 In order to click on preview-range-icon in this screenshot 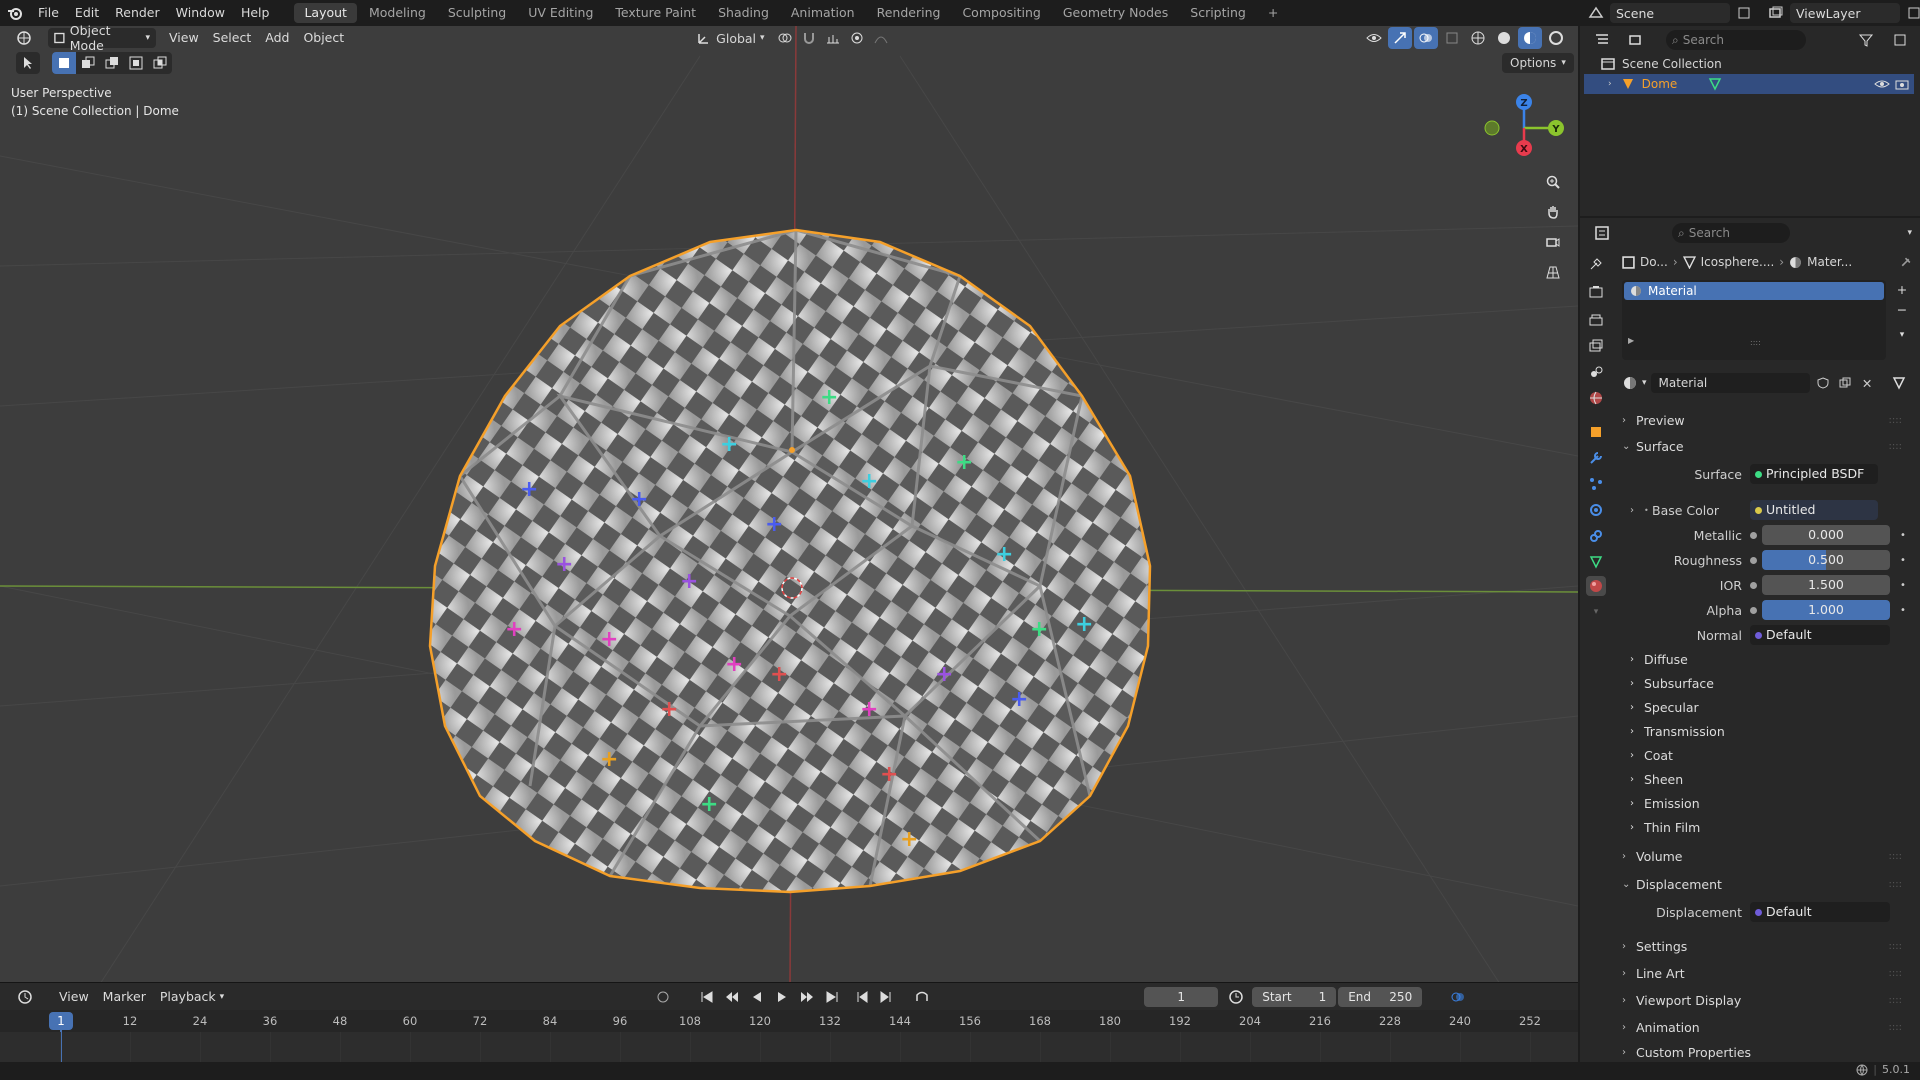, I will do `click(1236, 997)`.